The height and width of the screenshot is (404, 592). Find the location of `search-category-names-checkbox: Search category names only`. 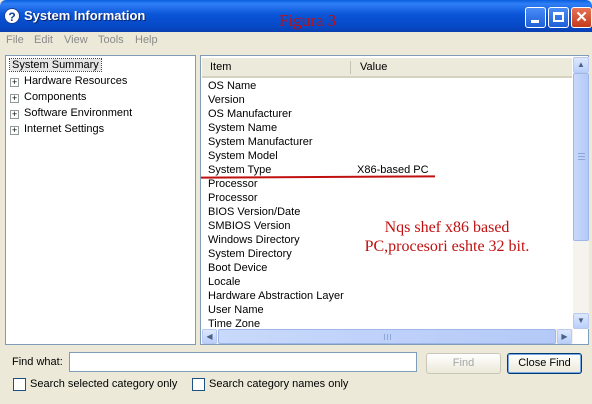

search-category-names-checkbox: Search category names only is located at coordinates (272, 384).